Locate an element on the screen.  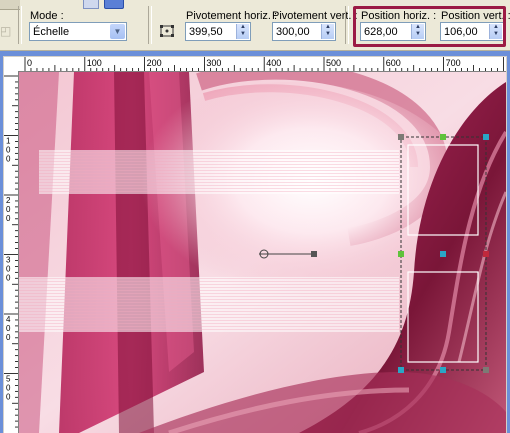
toolbar-active-button is located at coordinates (114, 4).